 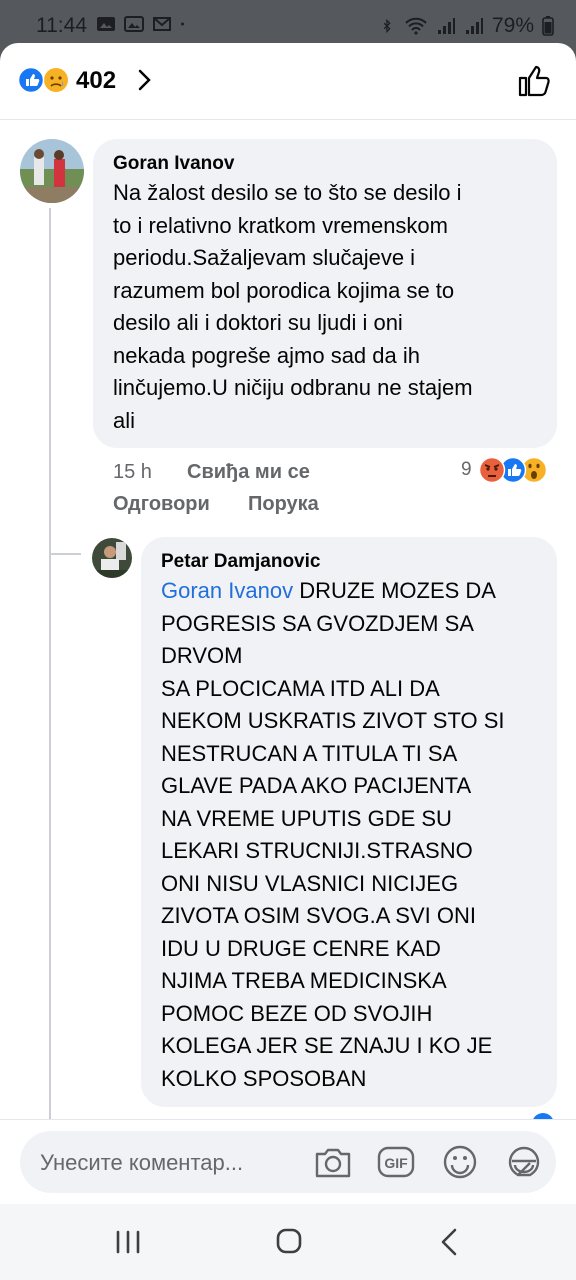 What do you see at coordinates (491, 470) in the screenshot?
I see `angry-reaction-icon` at bounding box center [491, 470].